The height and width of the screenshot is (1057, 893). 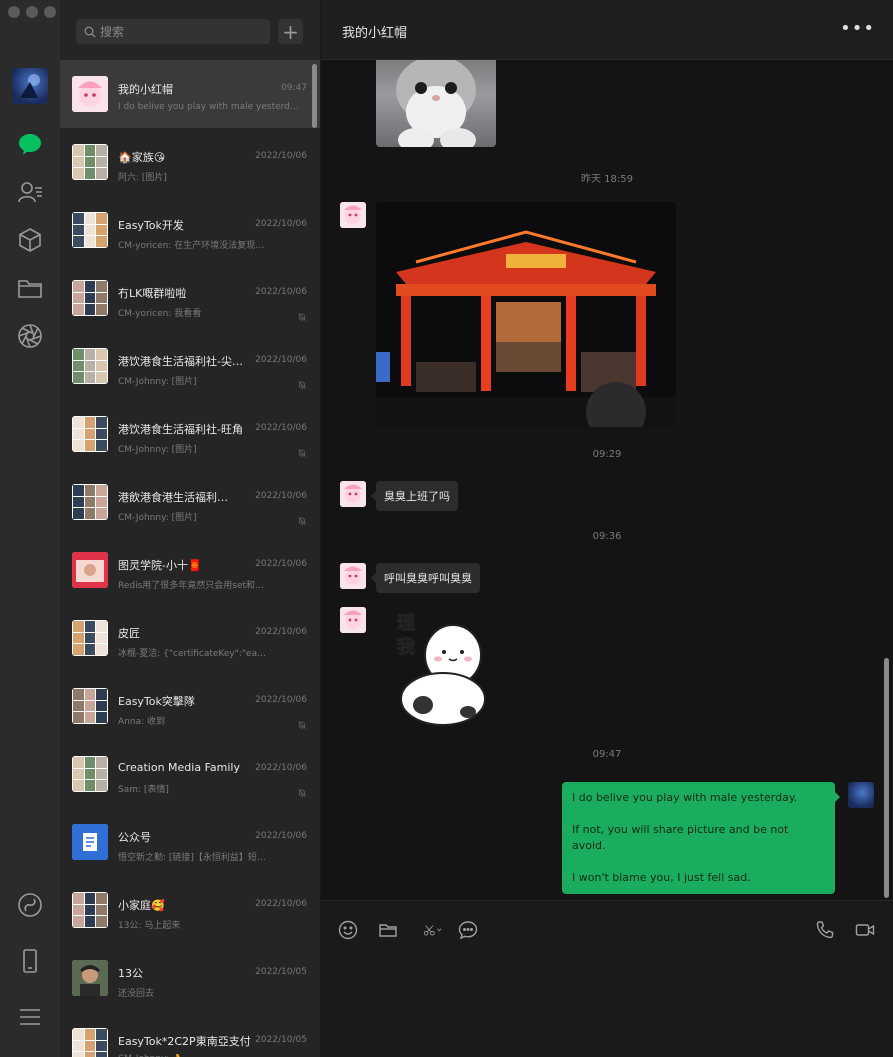 What do you see at coordinates (32, 12) in the screenshot?
I see `window-minimize-button` at bounding box center [32, 12].